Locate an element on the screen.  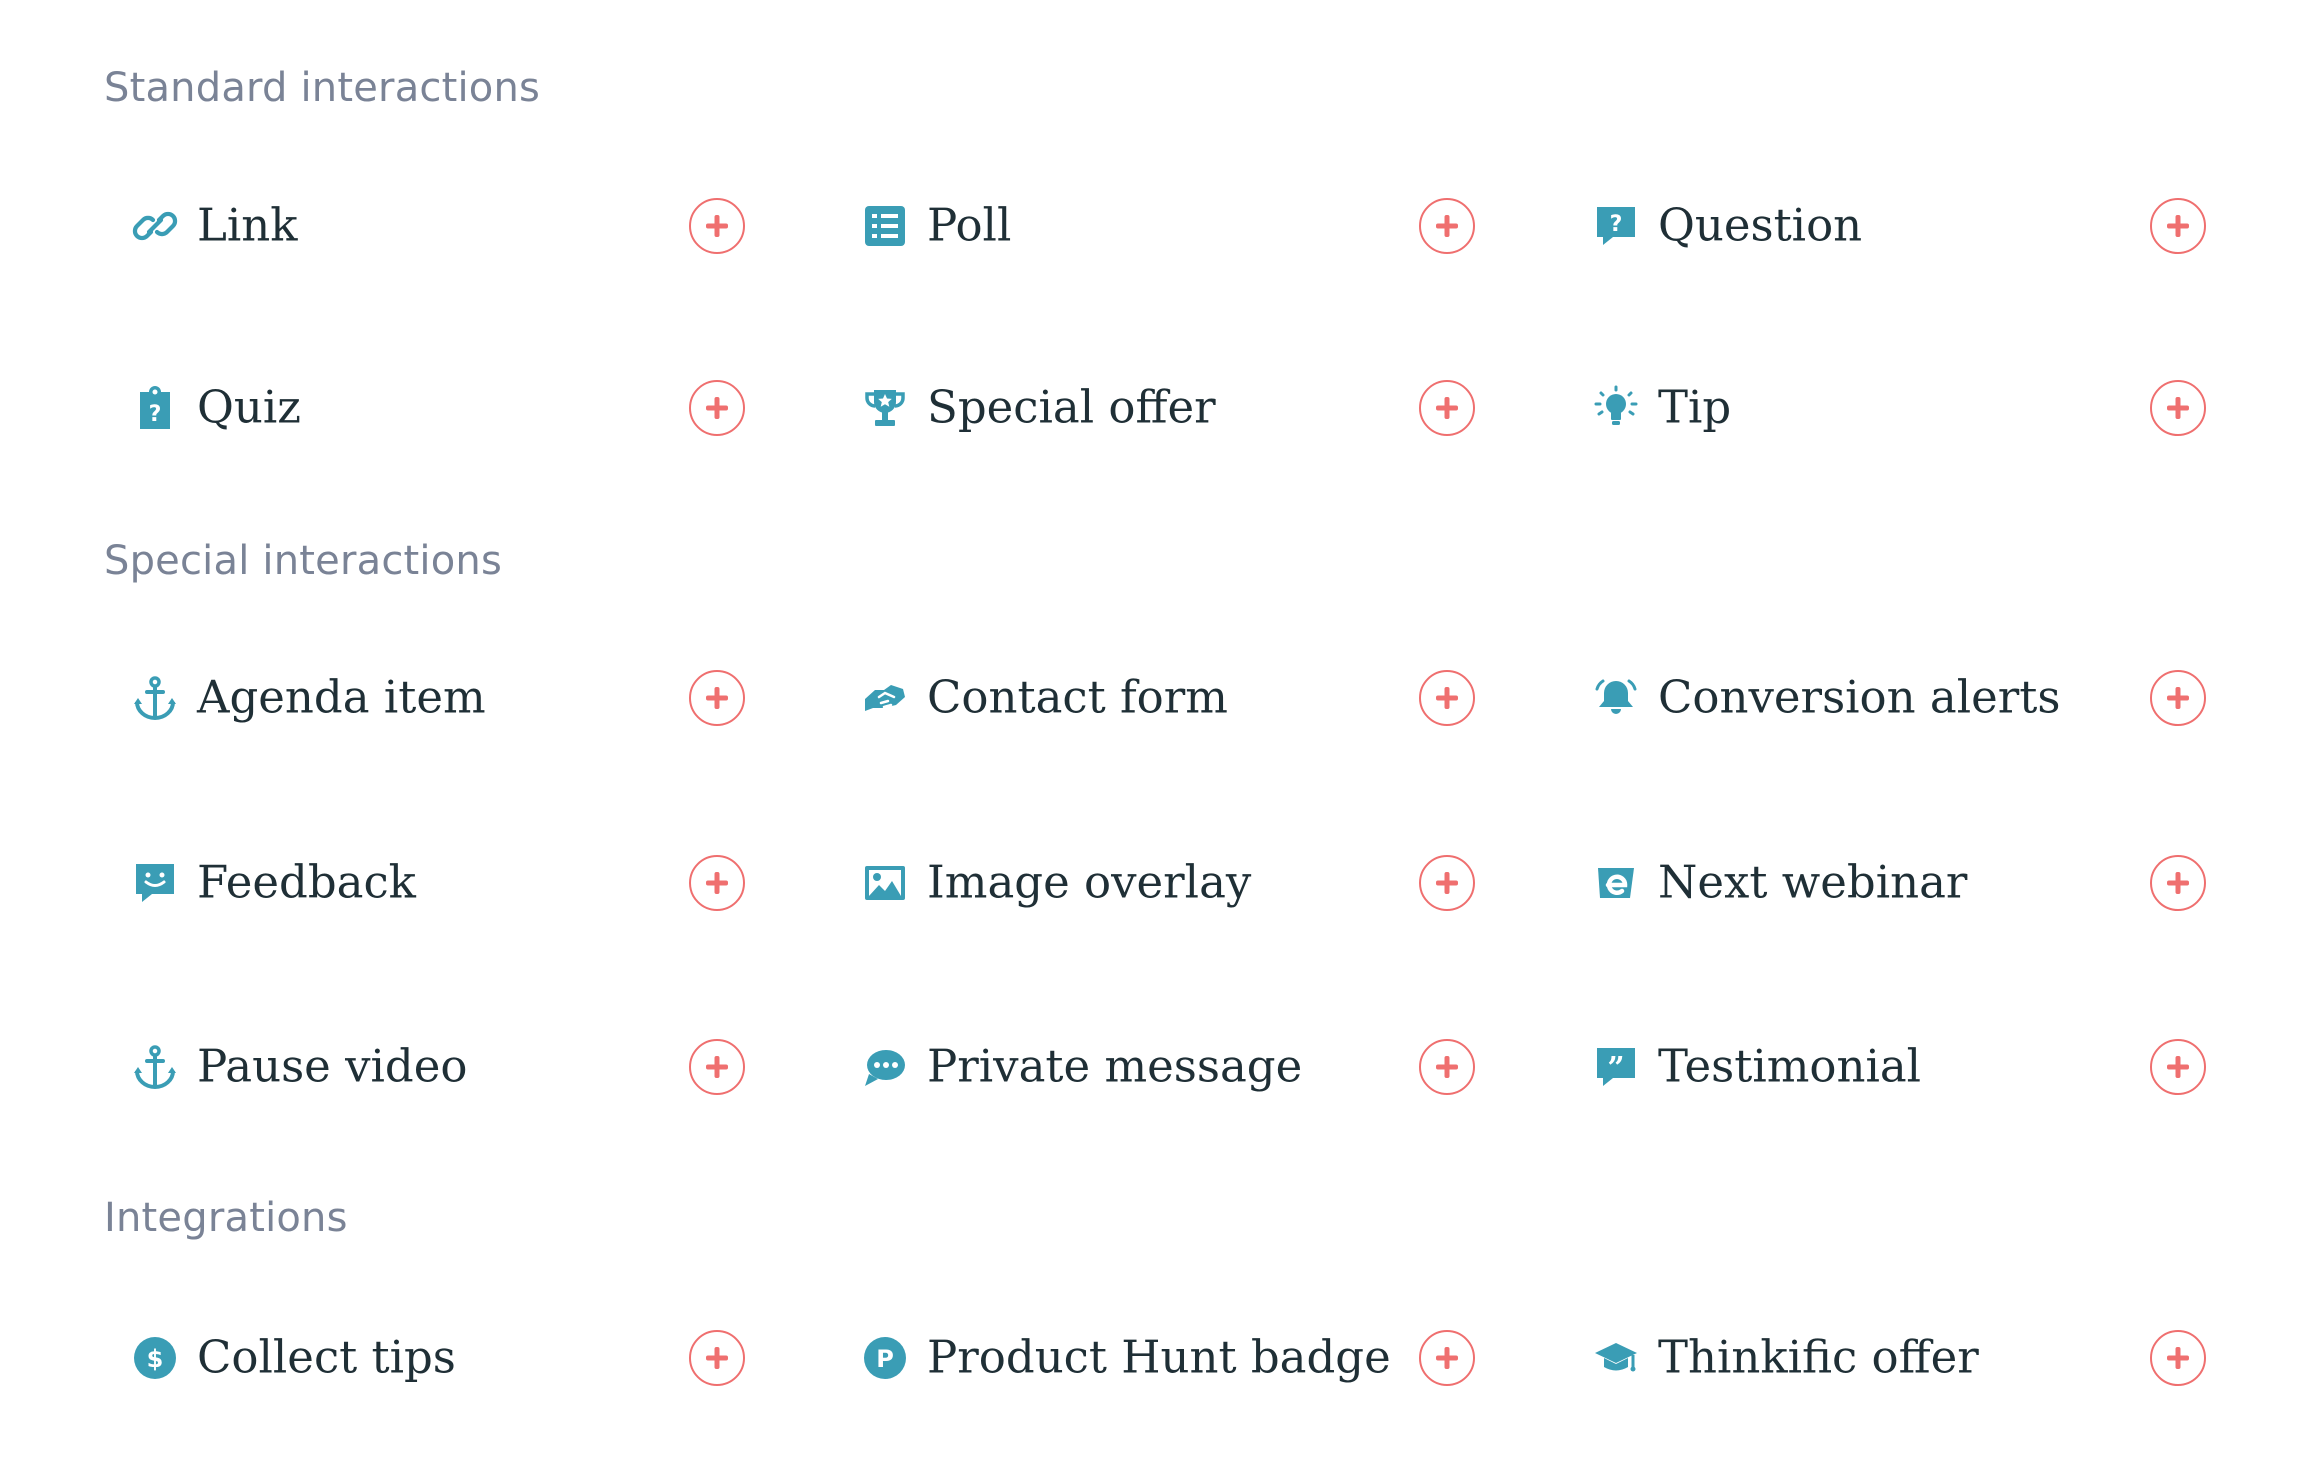
item-collect-tips: $ Collect tips is located at coordinates (452, 1358).